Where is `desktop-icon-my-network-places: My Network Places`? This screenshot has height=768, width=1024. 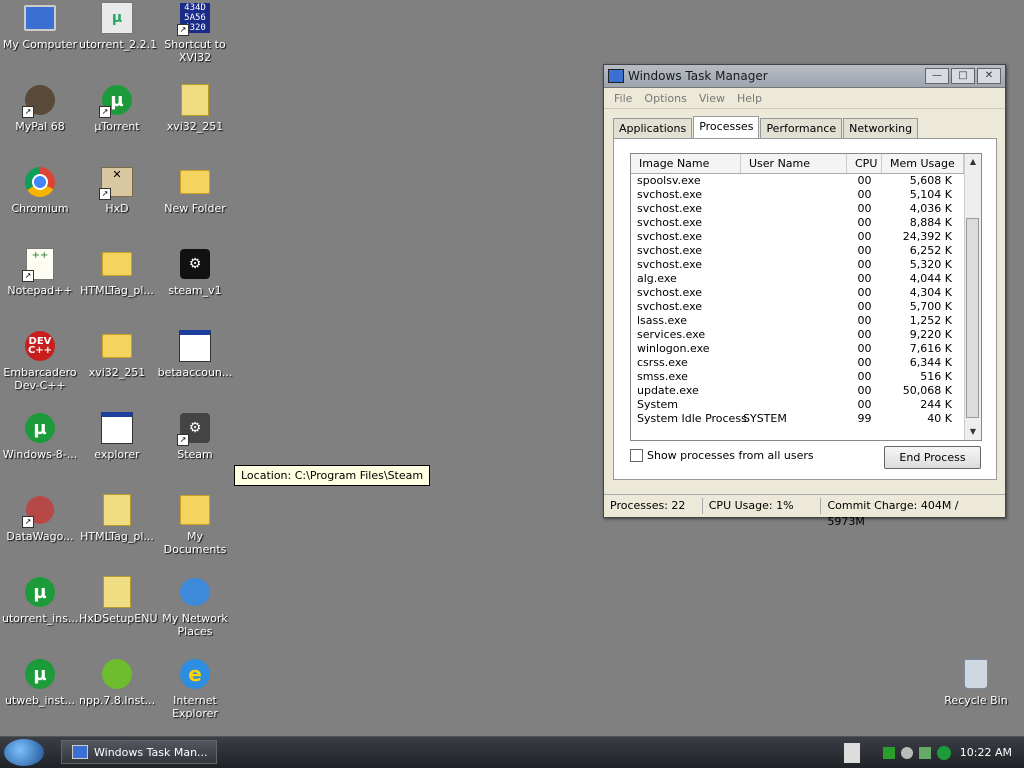
desktop-icon-my-network-places: My Network Places is located at coordinates (195, 607).